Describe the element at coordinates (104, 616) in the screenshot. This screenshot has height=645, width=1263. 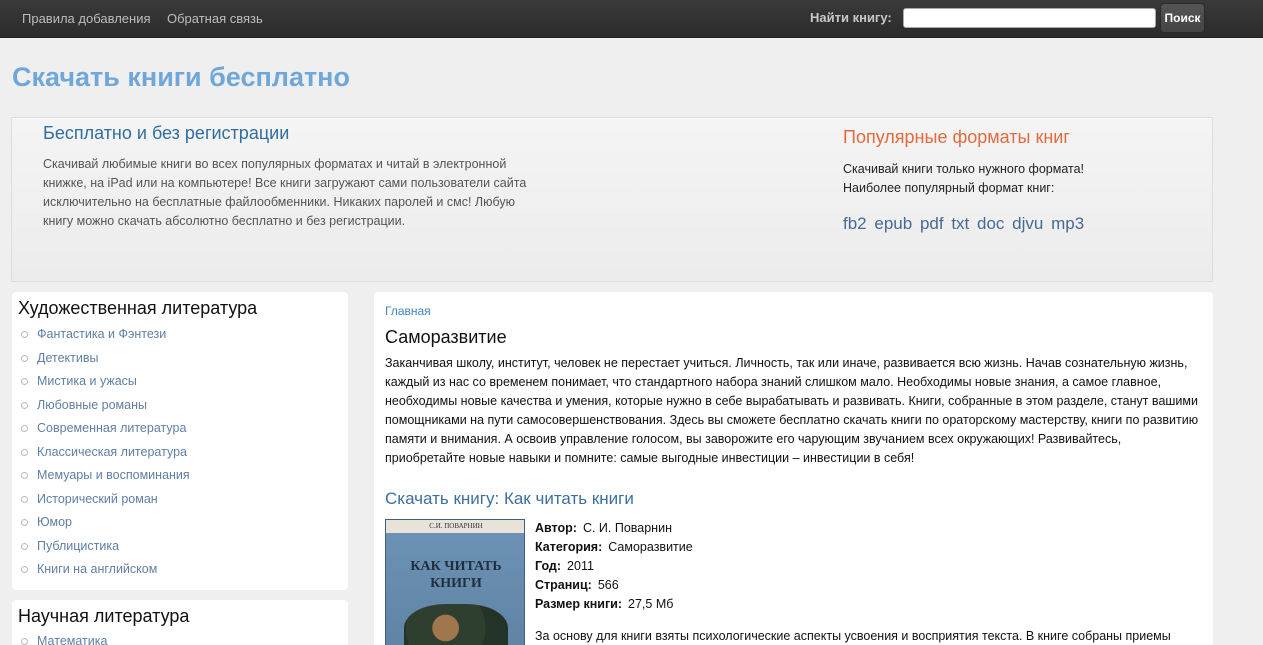
I see `sidebar-heading: Научная литература` at that location.